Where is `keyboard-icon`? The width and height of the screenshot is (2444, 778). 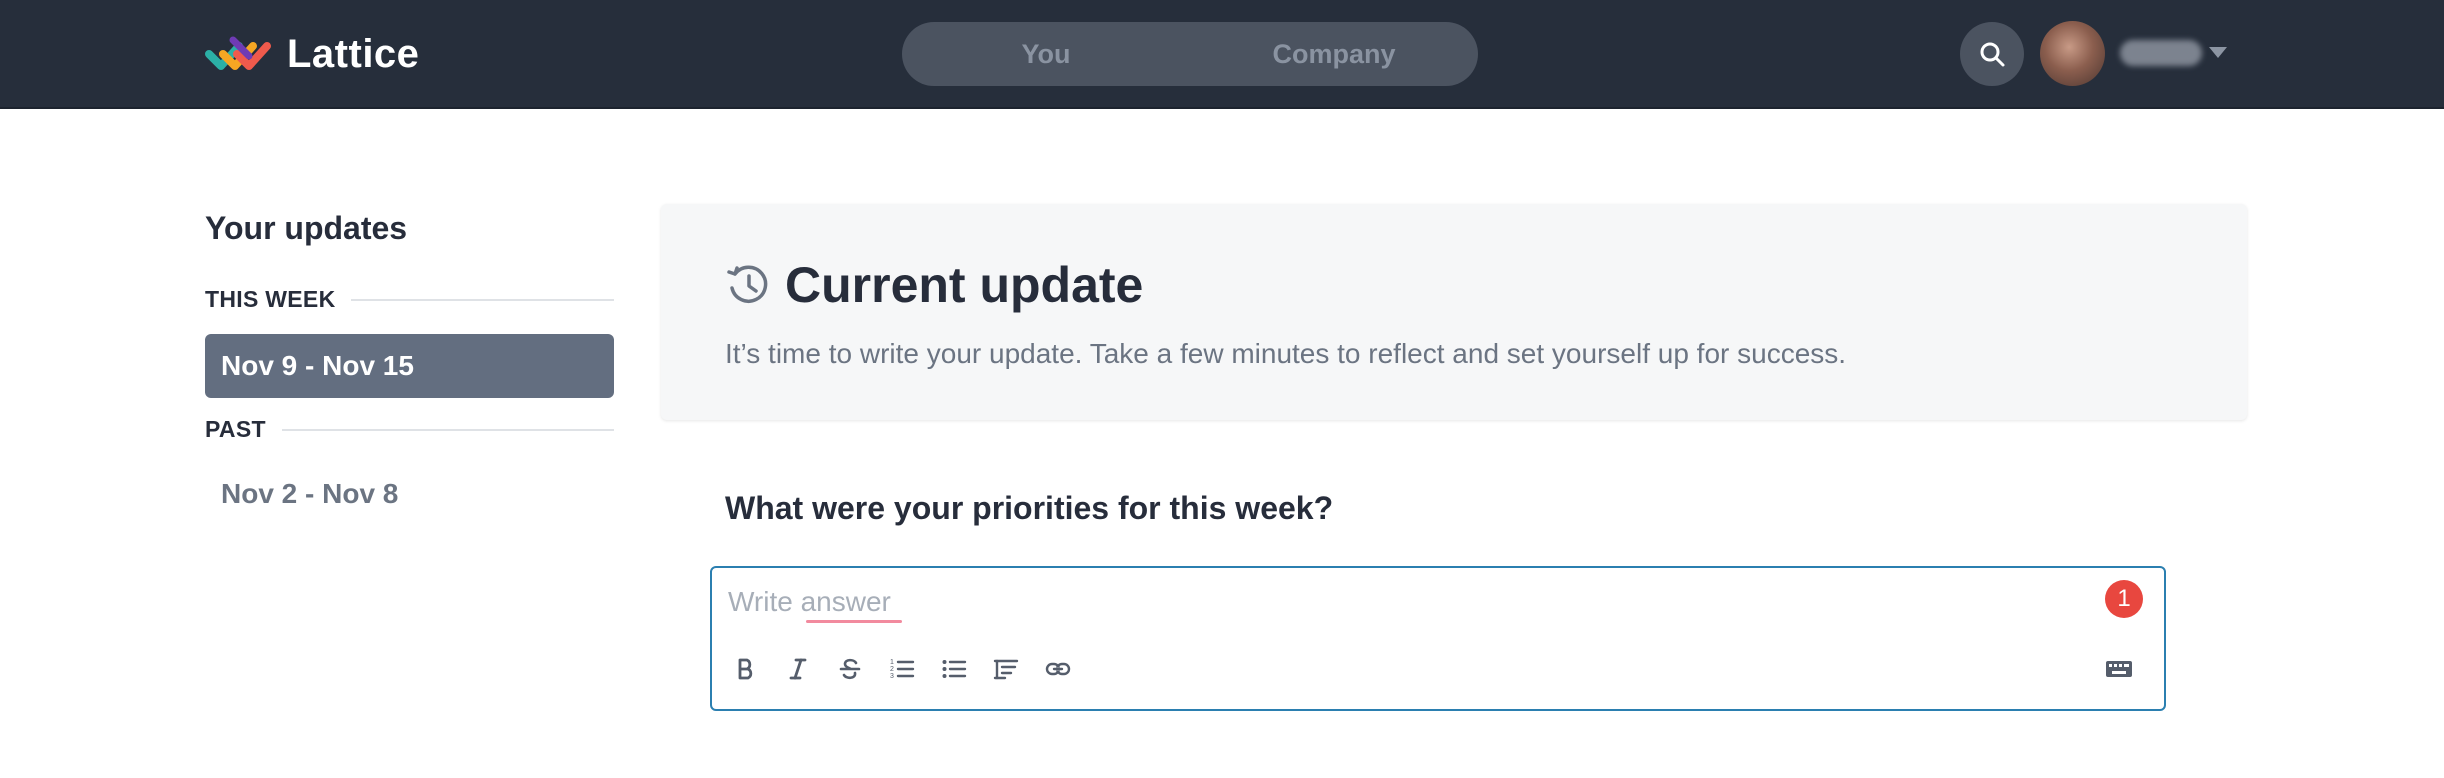 keyboard-icon is located at coordinates (2119, 669).